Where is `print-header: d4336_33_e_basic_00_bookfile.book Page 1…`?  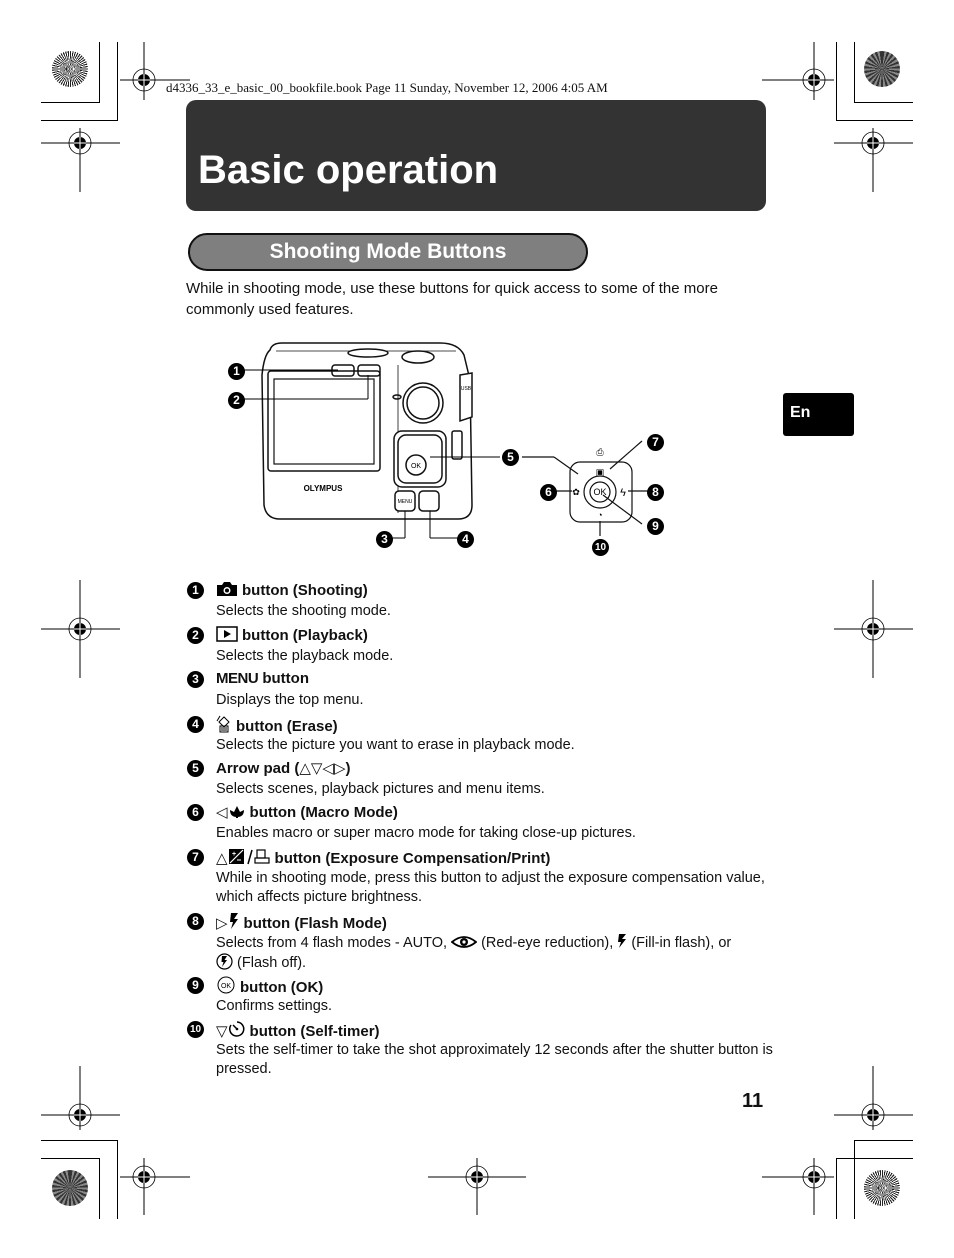 print-header: d4336_33_e_basic_00_bookfile.book Page 1… is located at coordinates (387, 87).